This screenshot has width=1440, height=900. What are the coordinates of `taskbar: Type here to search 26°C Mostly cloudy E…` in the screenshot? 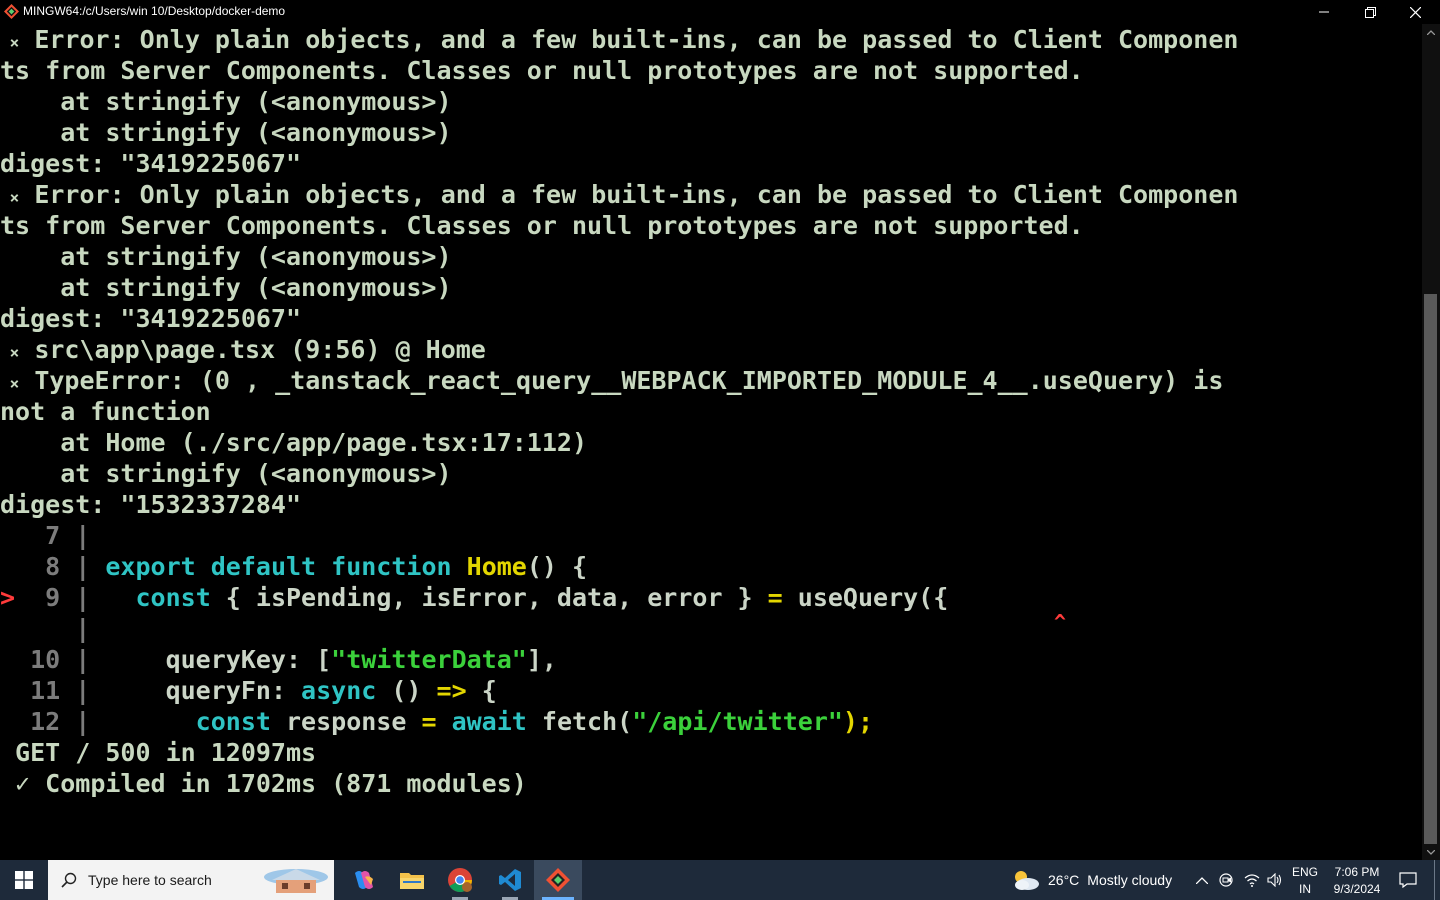 It's located at (720, 880).